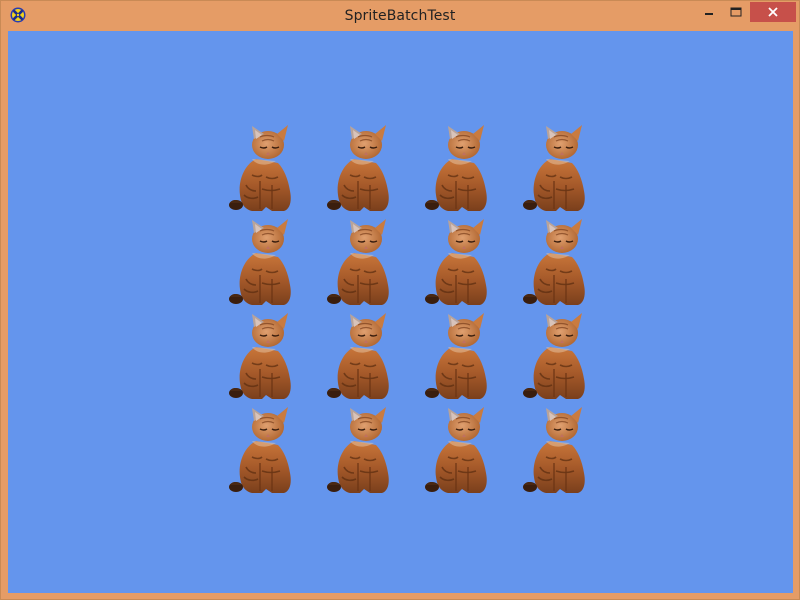  Describe the element at coordinates (18, 15) in the screenshot. I see `xna-logo-icon` at that location.